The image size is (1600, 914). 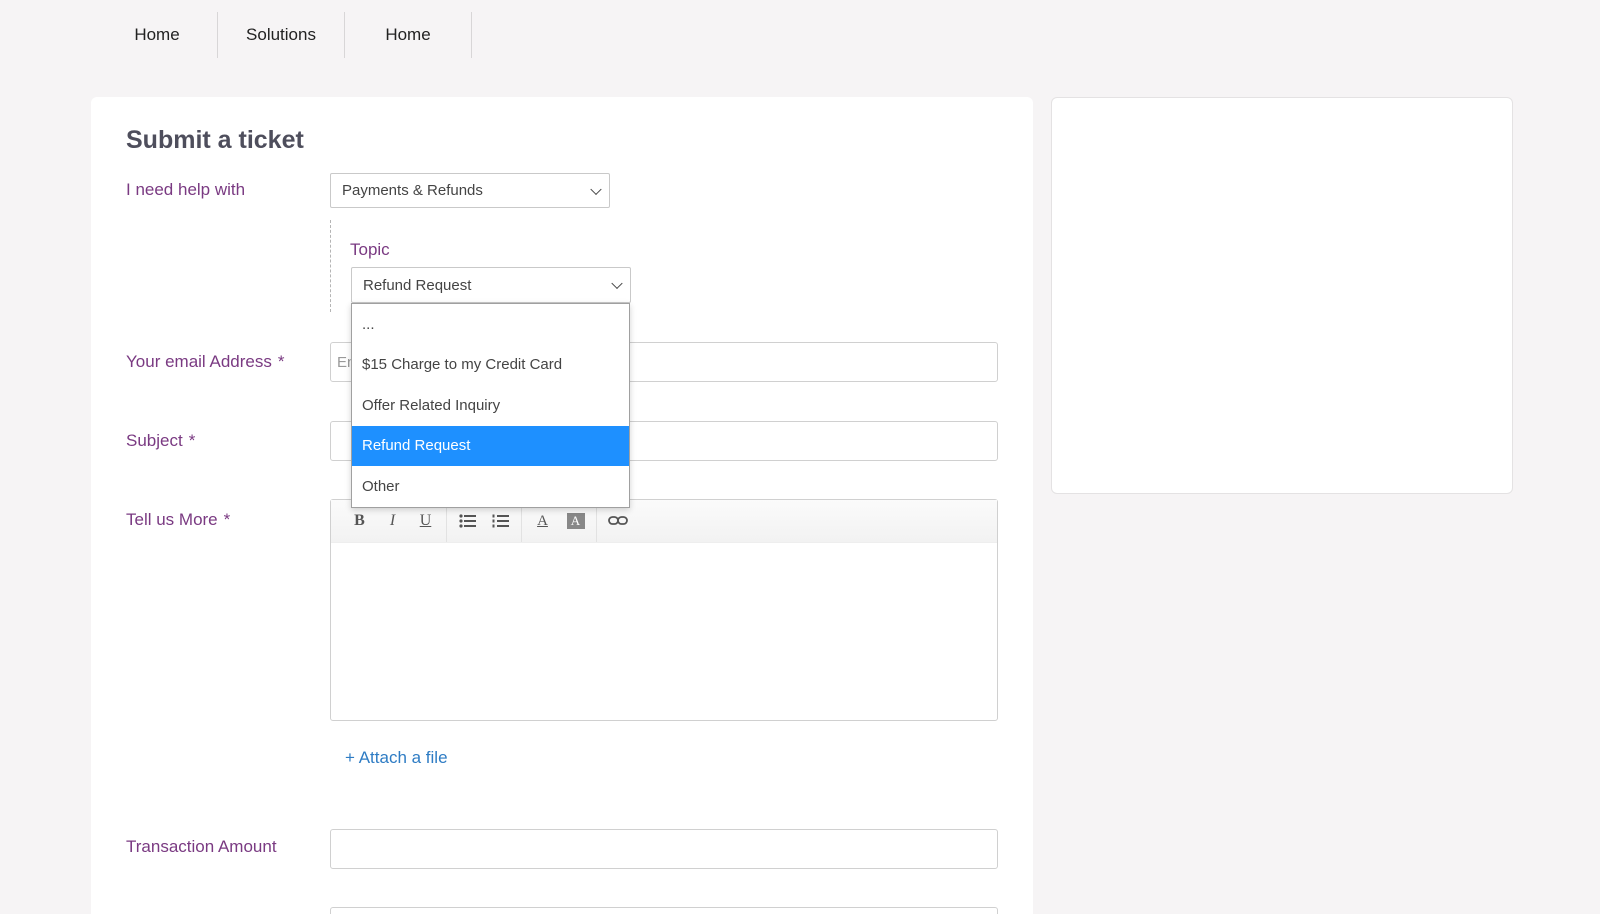 What do you see at coordinates (215, 140) in the screenshot?
I see `page-title: Submit a ticket` at bounding box center [215, 140].